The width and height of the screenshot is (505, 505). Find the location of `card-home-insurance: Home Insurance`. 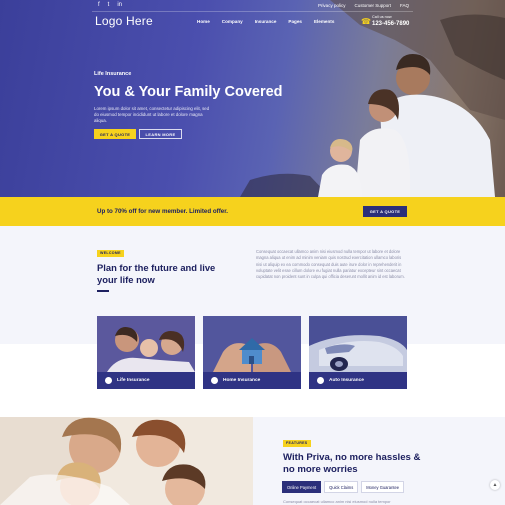

card-home-insurance: Home Insurance is located at coordinates (252, 352).